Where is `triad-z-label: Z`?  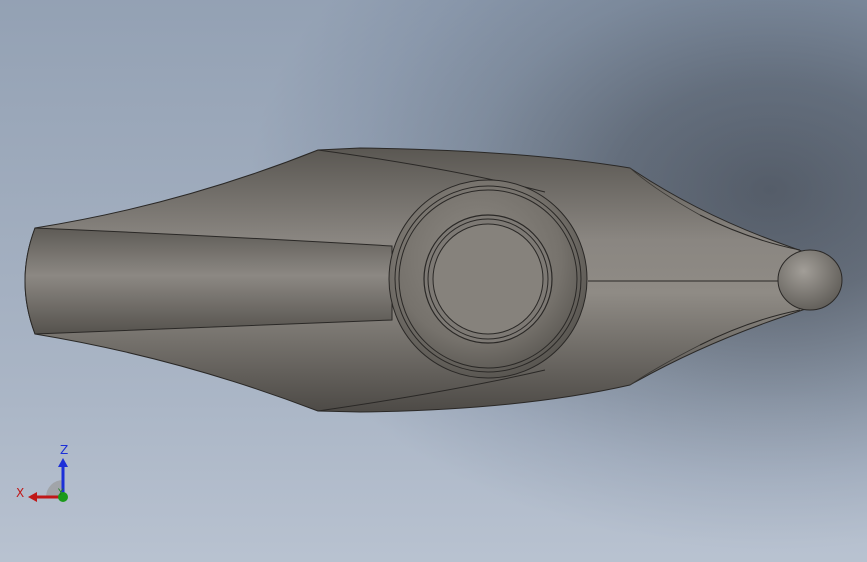 triad-z-label: Z is located at coordinates (64, 450).